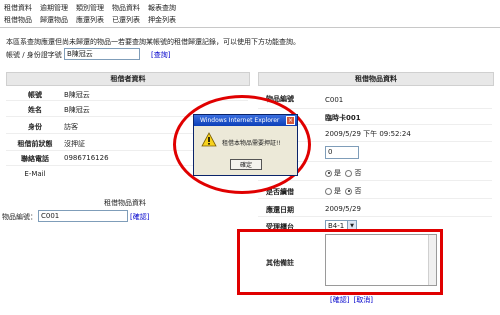 The width and height of the screenshot is (500, 315). What do you see at coordinates (90, 20) in the screenshot?
I see `submenu-due-list: 應還列表` at bounding box center [90, 20].